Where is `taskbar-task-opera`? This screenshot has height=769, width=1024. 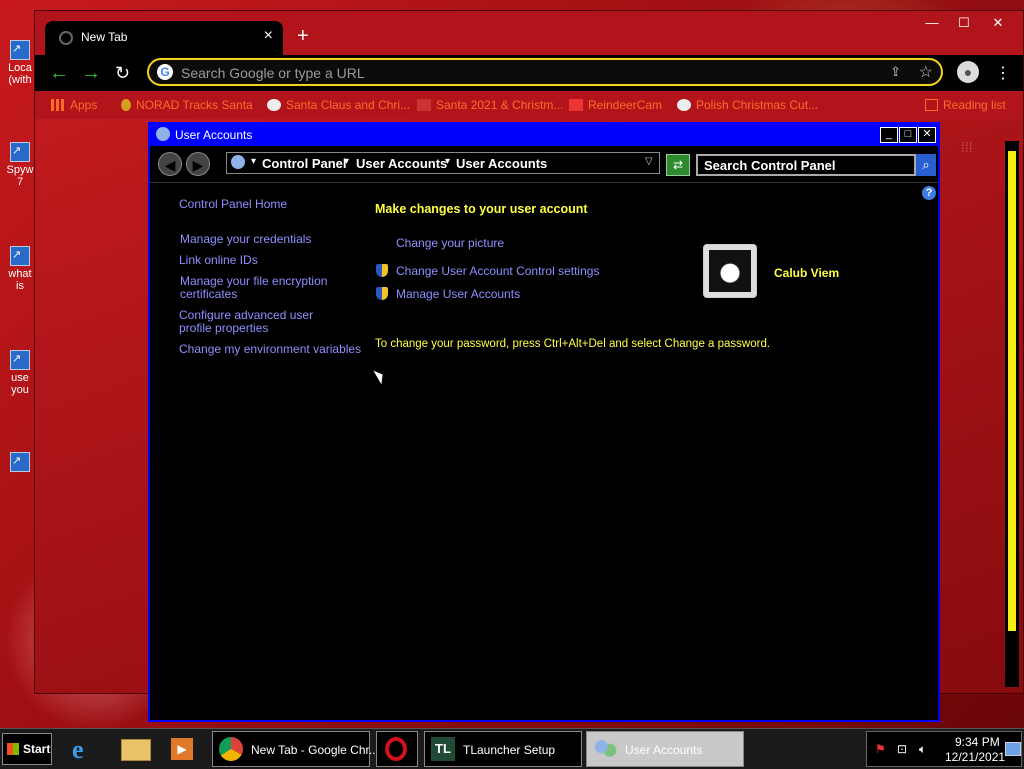
taskbar-task-opera is located at coordinates (397, 749).